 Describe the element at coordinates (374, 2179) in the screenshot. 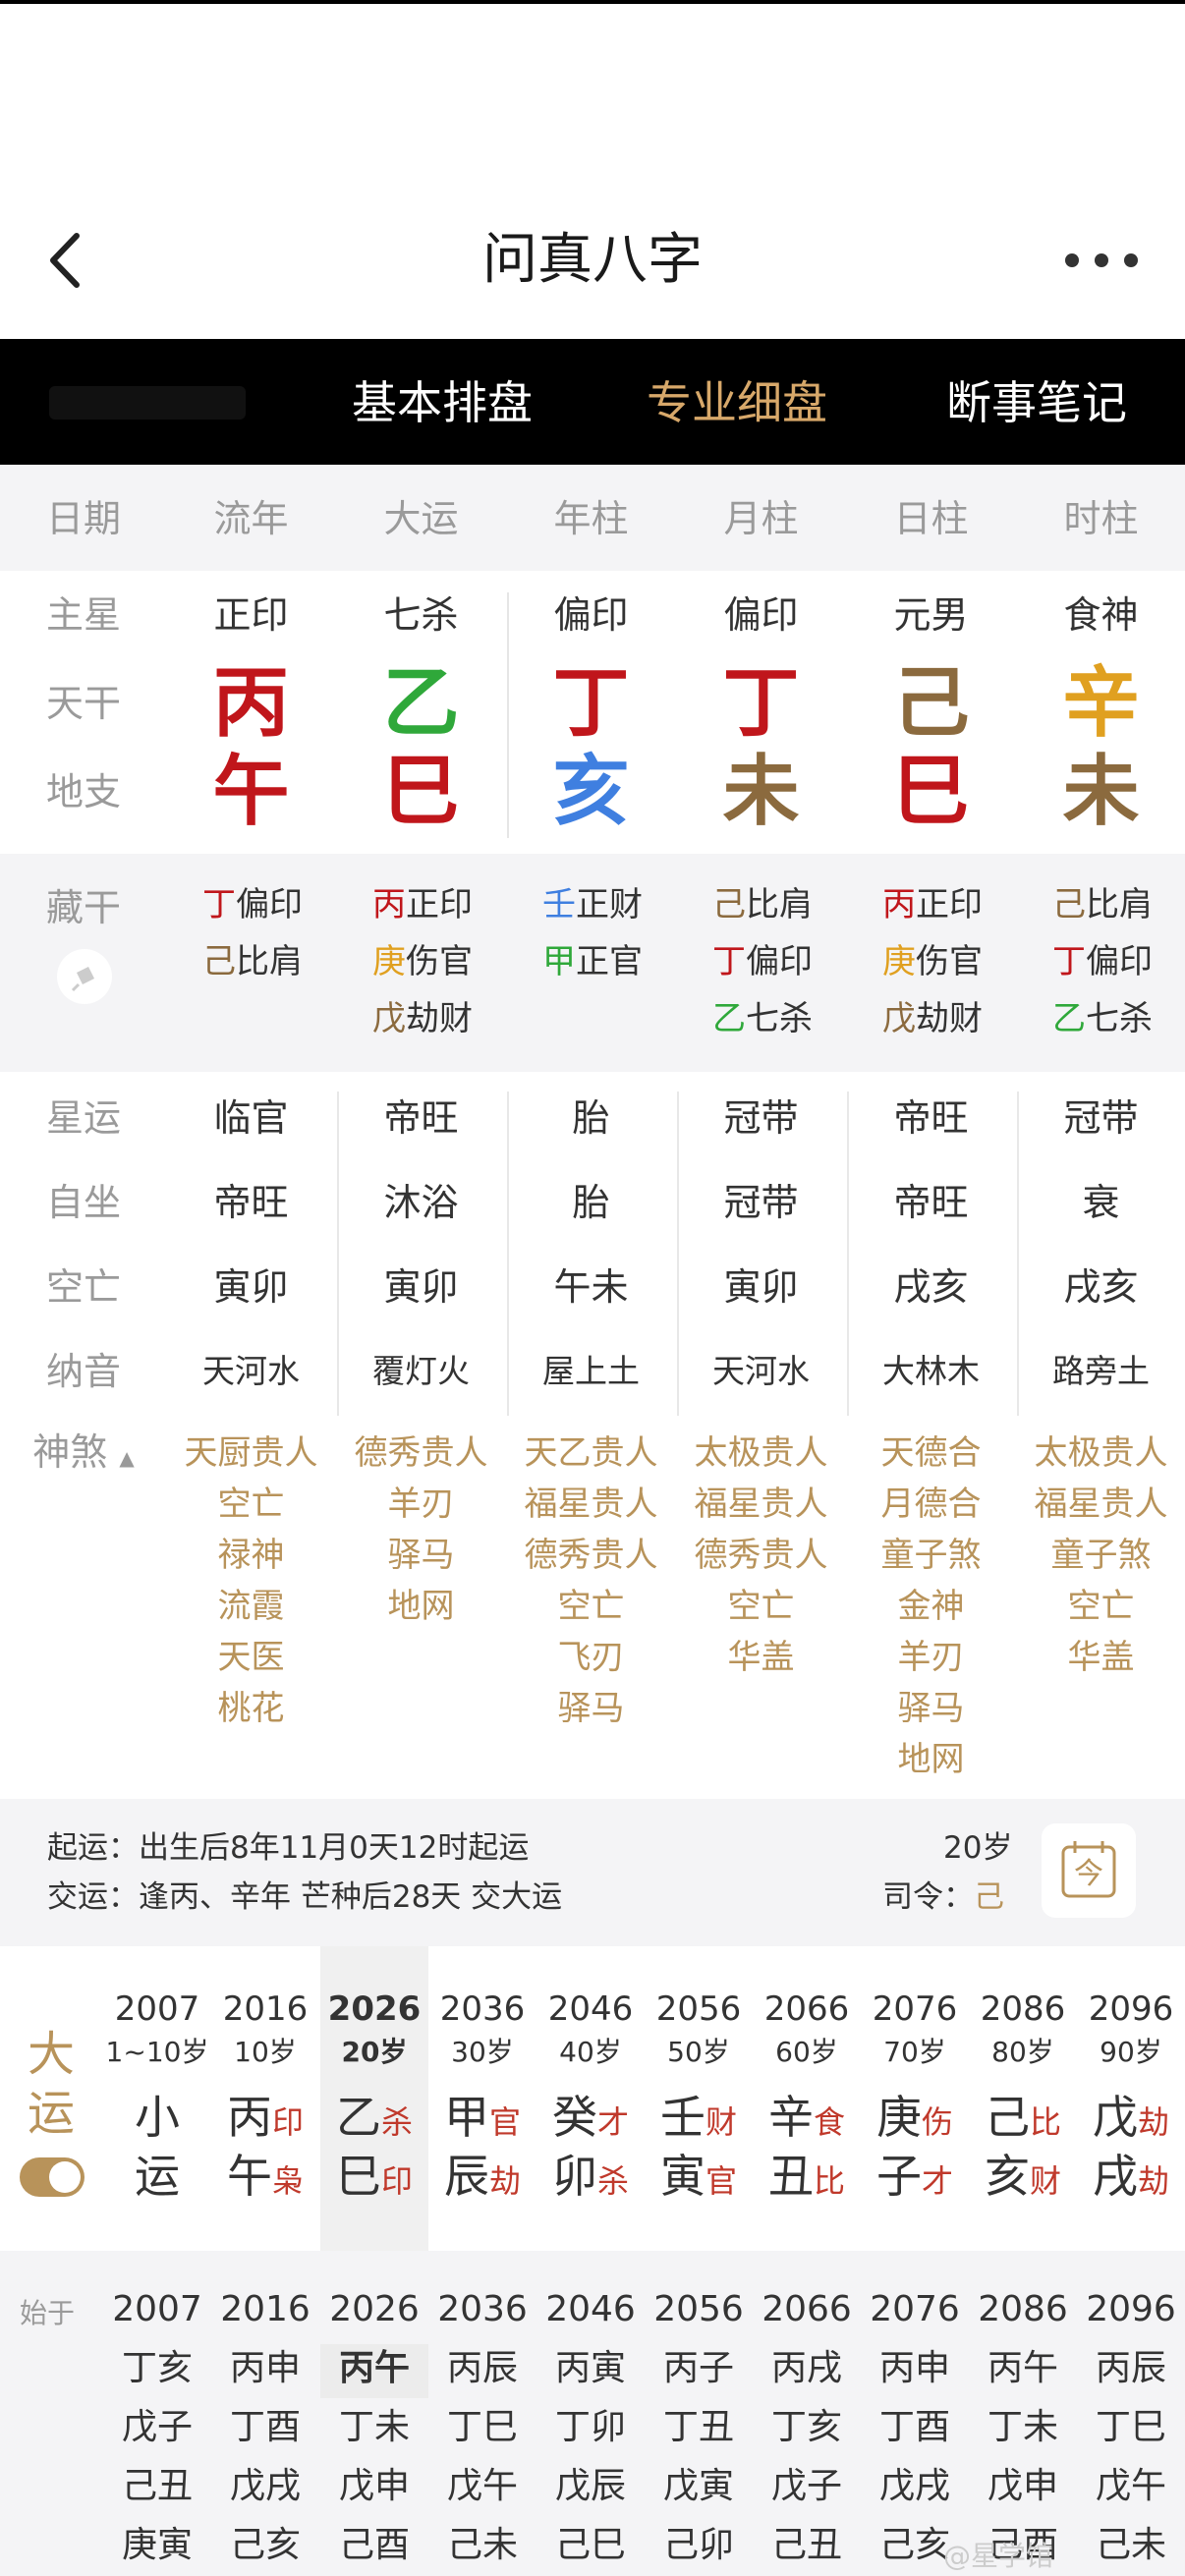

I see `dayun-zhi: 巳印` at that location.